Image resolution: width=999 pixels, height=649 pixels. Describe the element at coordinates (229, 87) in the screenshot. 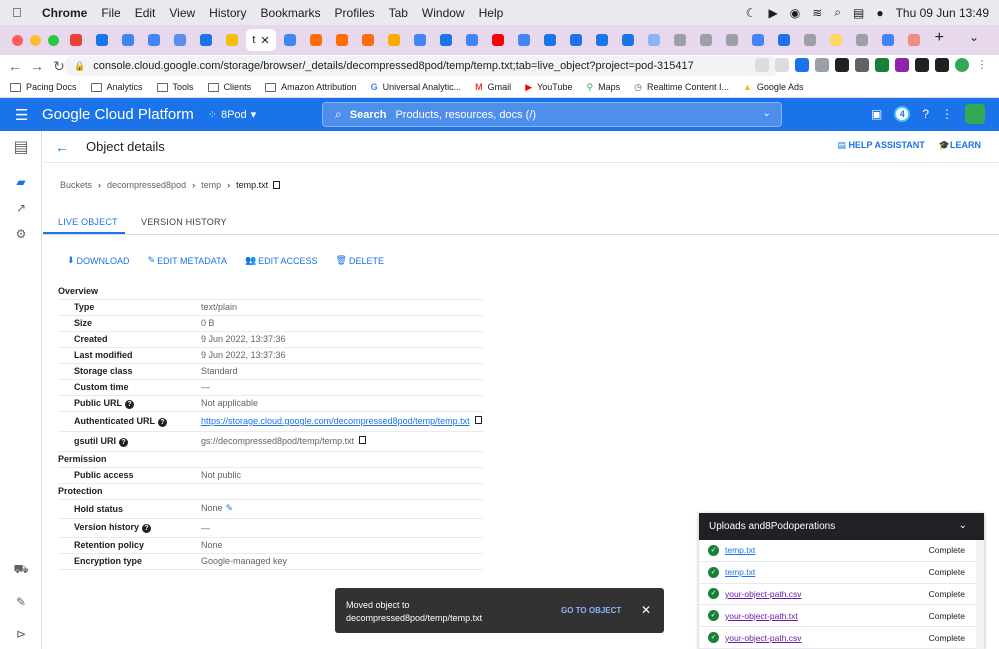

I see `bookmark-clients: Clients` at that location.